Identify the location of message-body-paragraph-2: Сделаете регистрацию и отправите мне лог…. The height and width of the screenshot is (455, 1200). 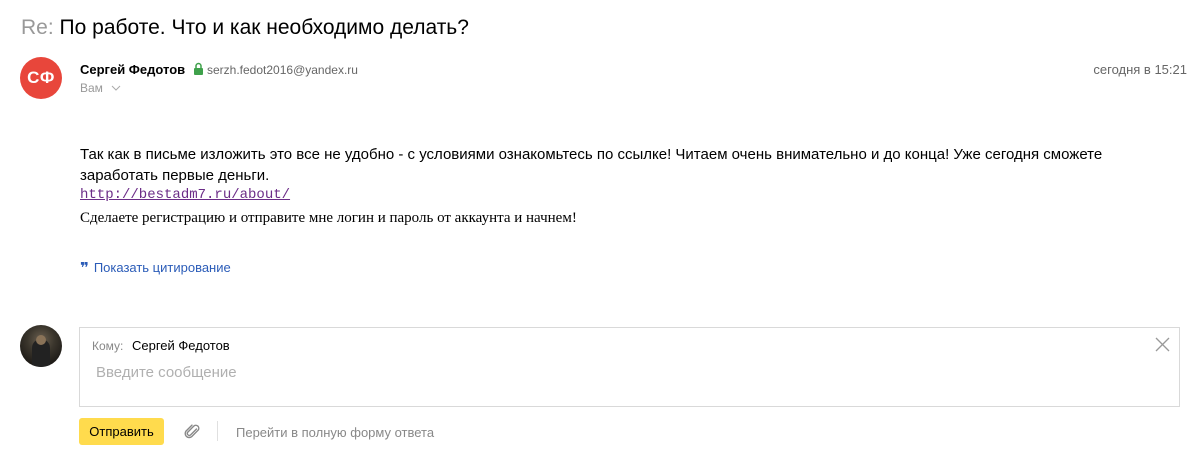
(328, 218).